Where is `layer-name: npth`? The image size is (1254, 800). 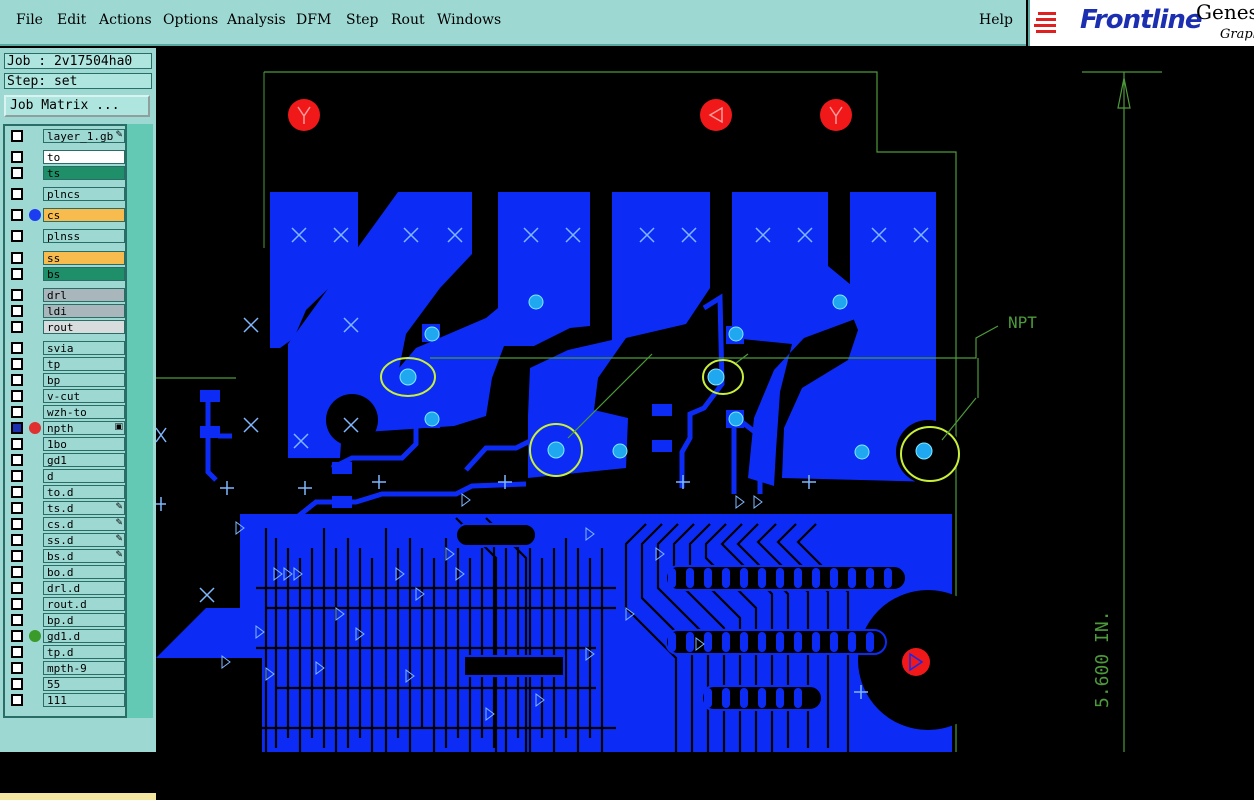
layer-name: npth is located at coordinates (84, 428).